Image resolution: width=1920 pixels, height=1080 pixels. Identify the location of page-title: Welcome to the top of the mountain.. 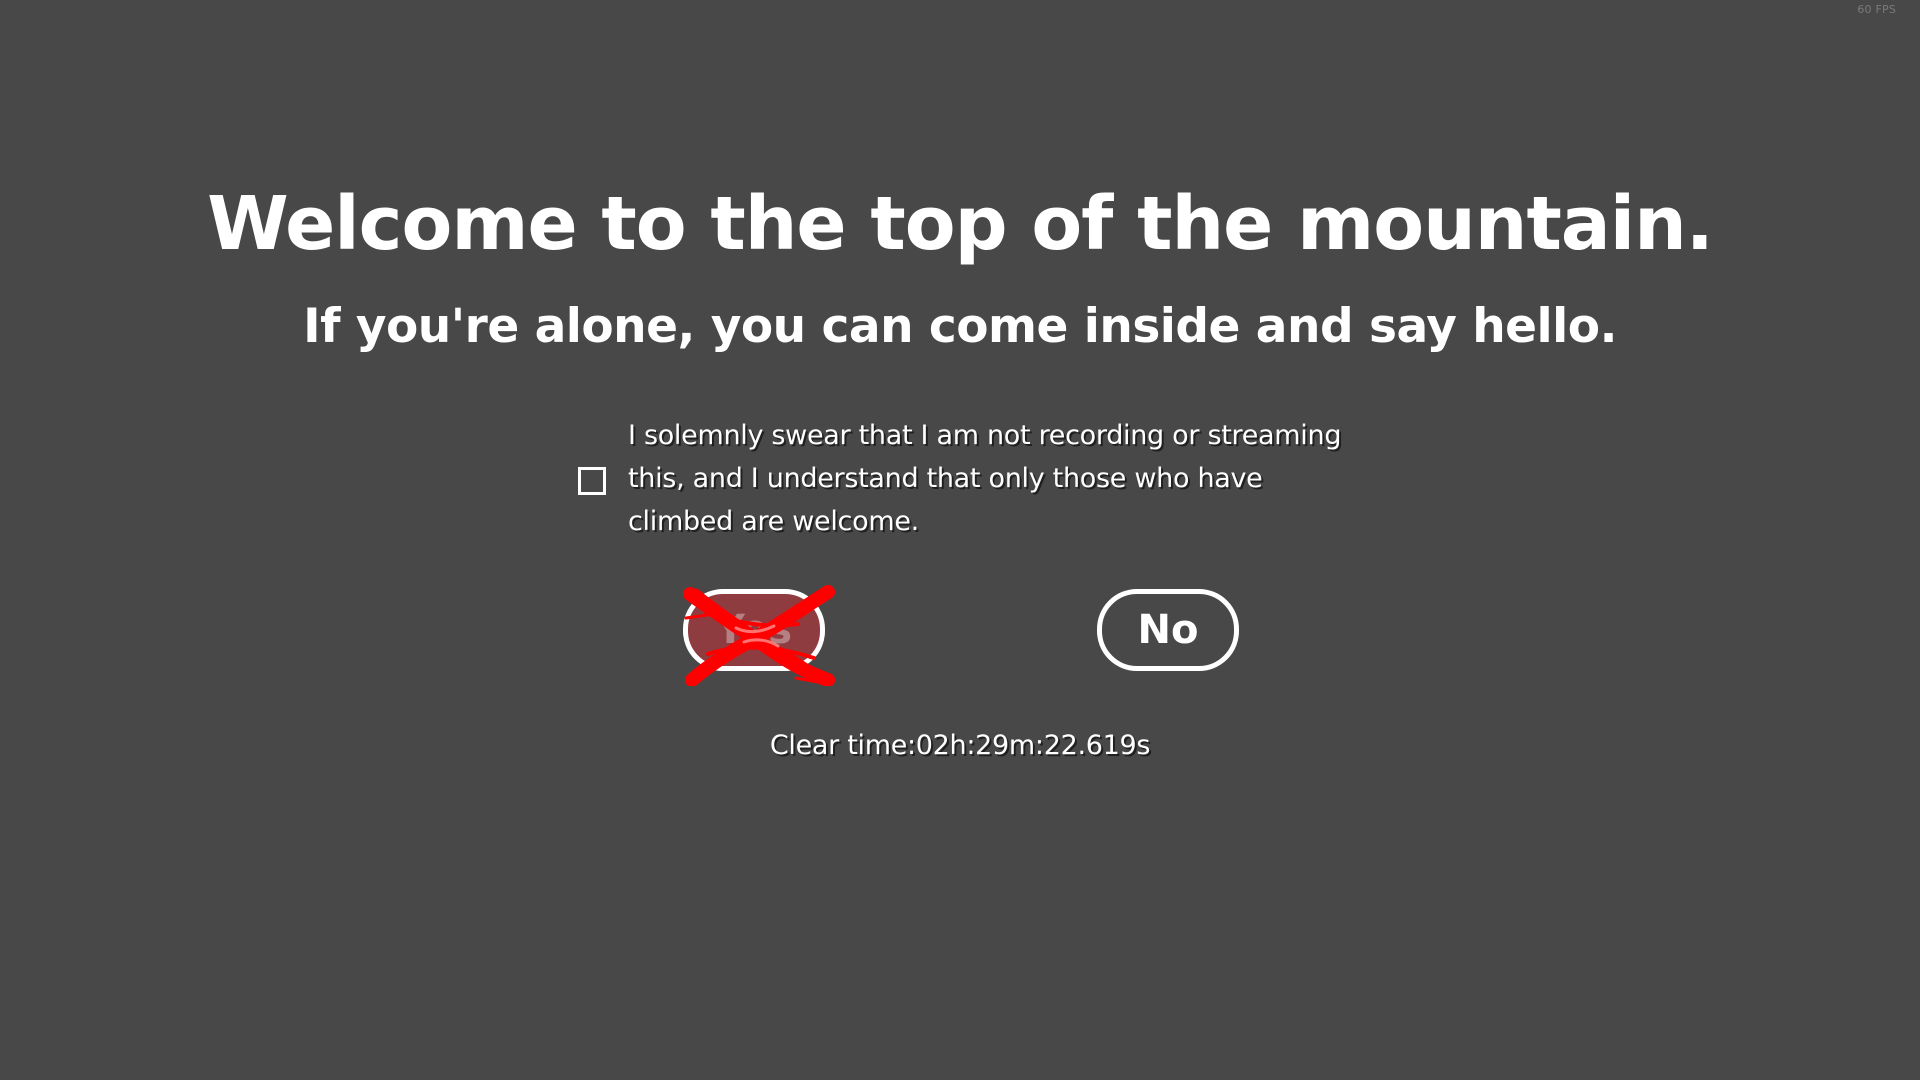
(960, 224).